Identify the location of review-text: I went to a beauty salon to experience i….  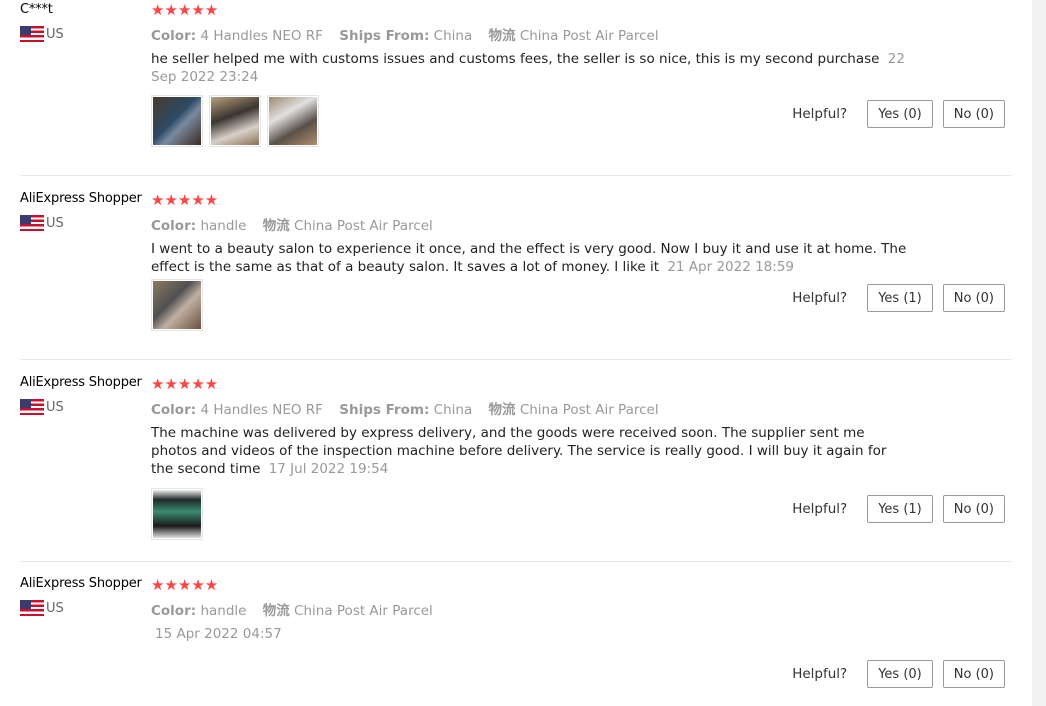
(531, 258).